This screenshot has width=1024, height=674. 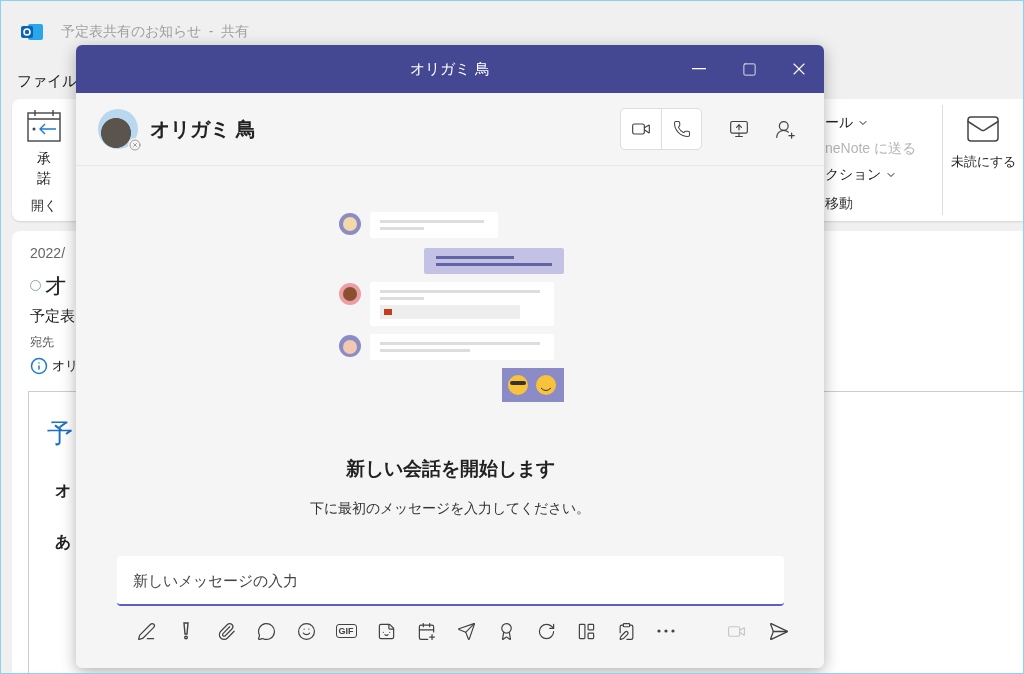 I want to click on recipient-name: オリ, so click(x=65, y=366).